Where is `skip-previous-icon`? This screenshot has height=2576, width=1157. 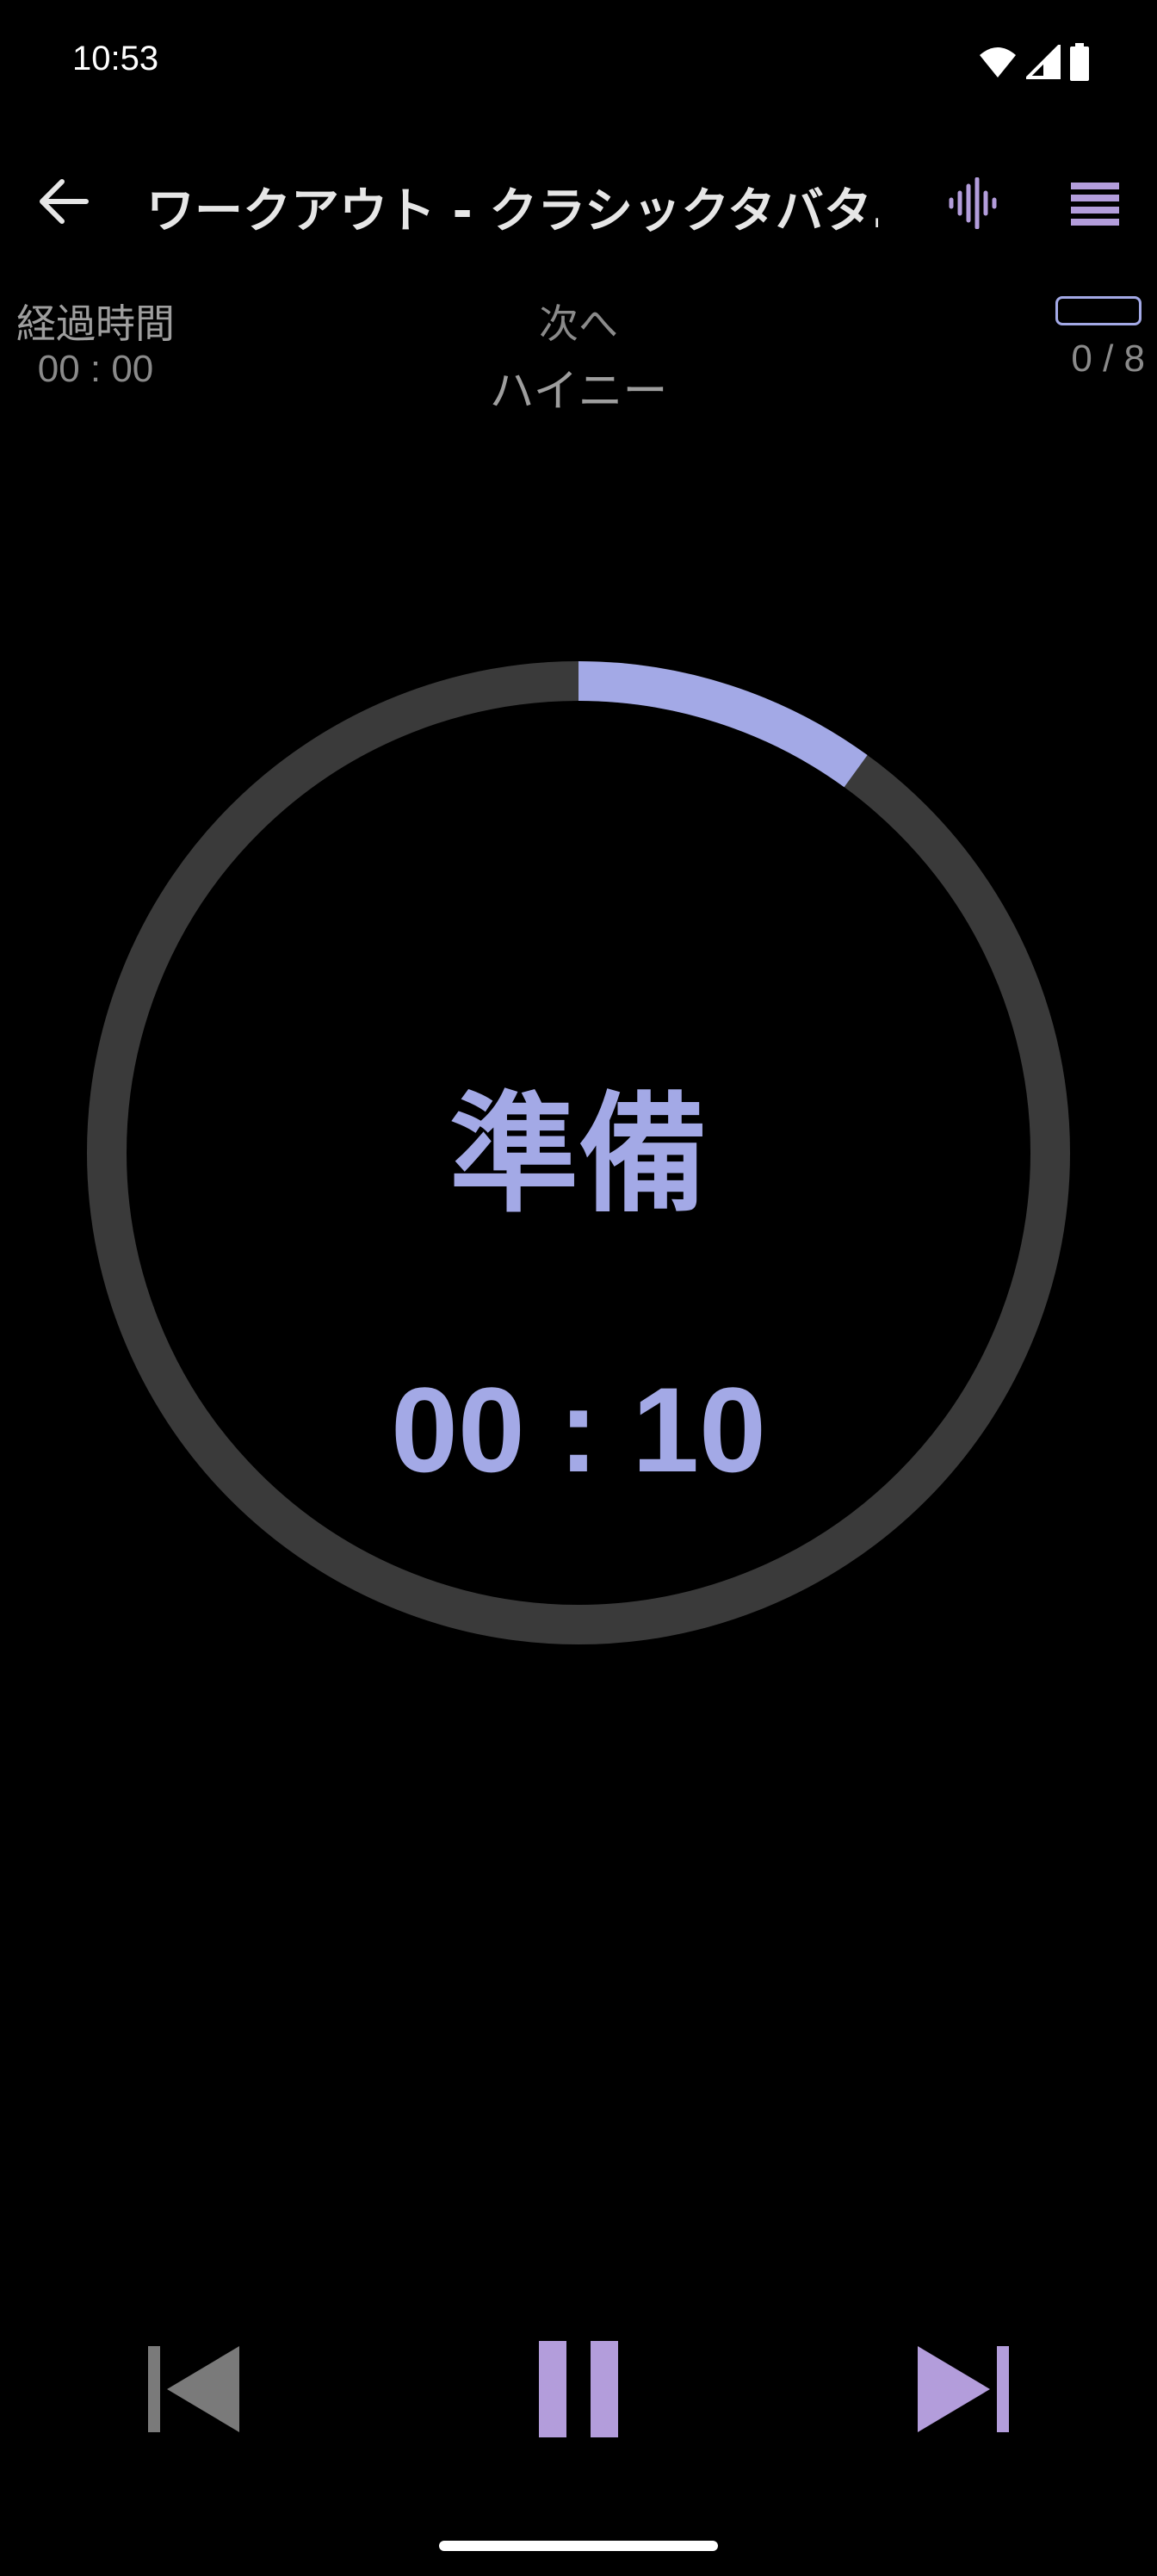 skip-previous-icon is located at coordinates (194, 2389).